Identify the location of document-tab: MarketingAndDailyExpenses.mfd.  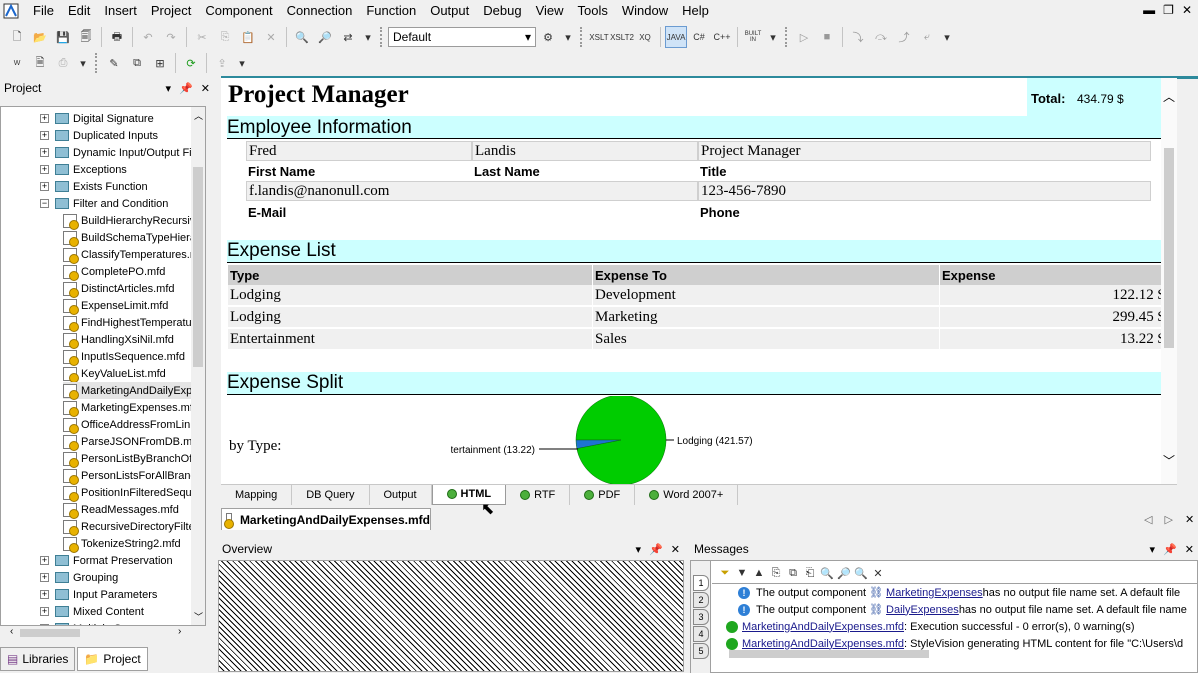
(326, 519).